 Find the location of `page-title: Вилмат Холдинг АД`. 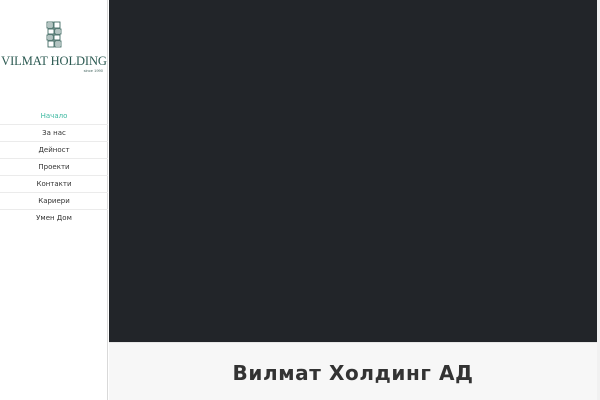

page-title: Вилмат Холдинг АД is located at coordinates (353, 373).